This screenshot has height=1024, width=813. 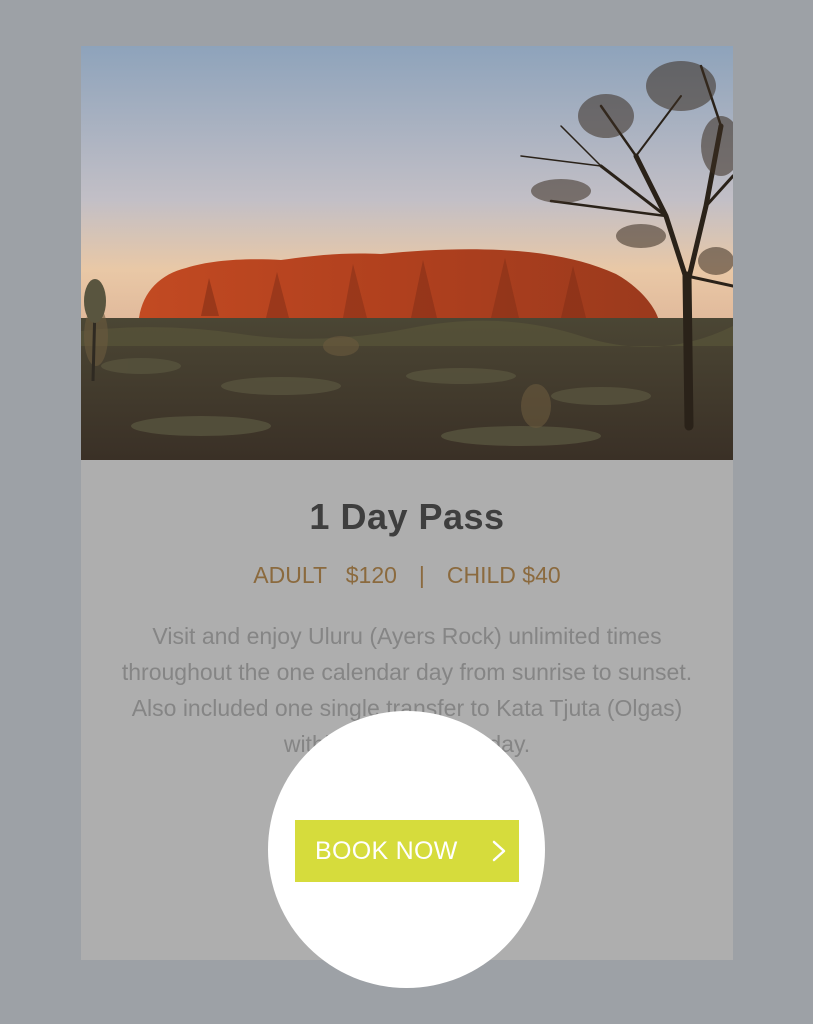 I want to click on chevron-right-icon, so click(x=499, y=851).